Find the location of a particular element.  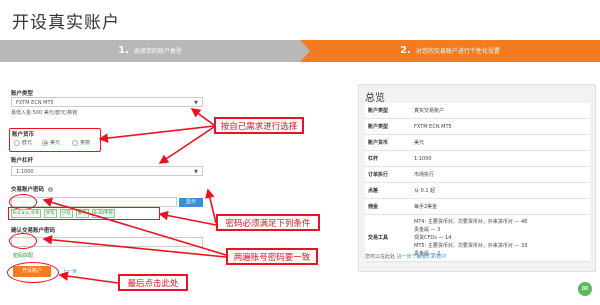

summary-title: 总览 is located at coordinates (375, 98).